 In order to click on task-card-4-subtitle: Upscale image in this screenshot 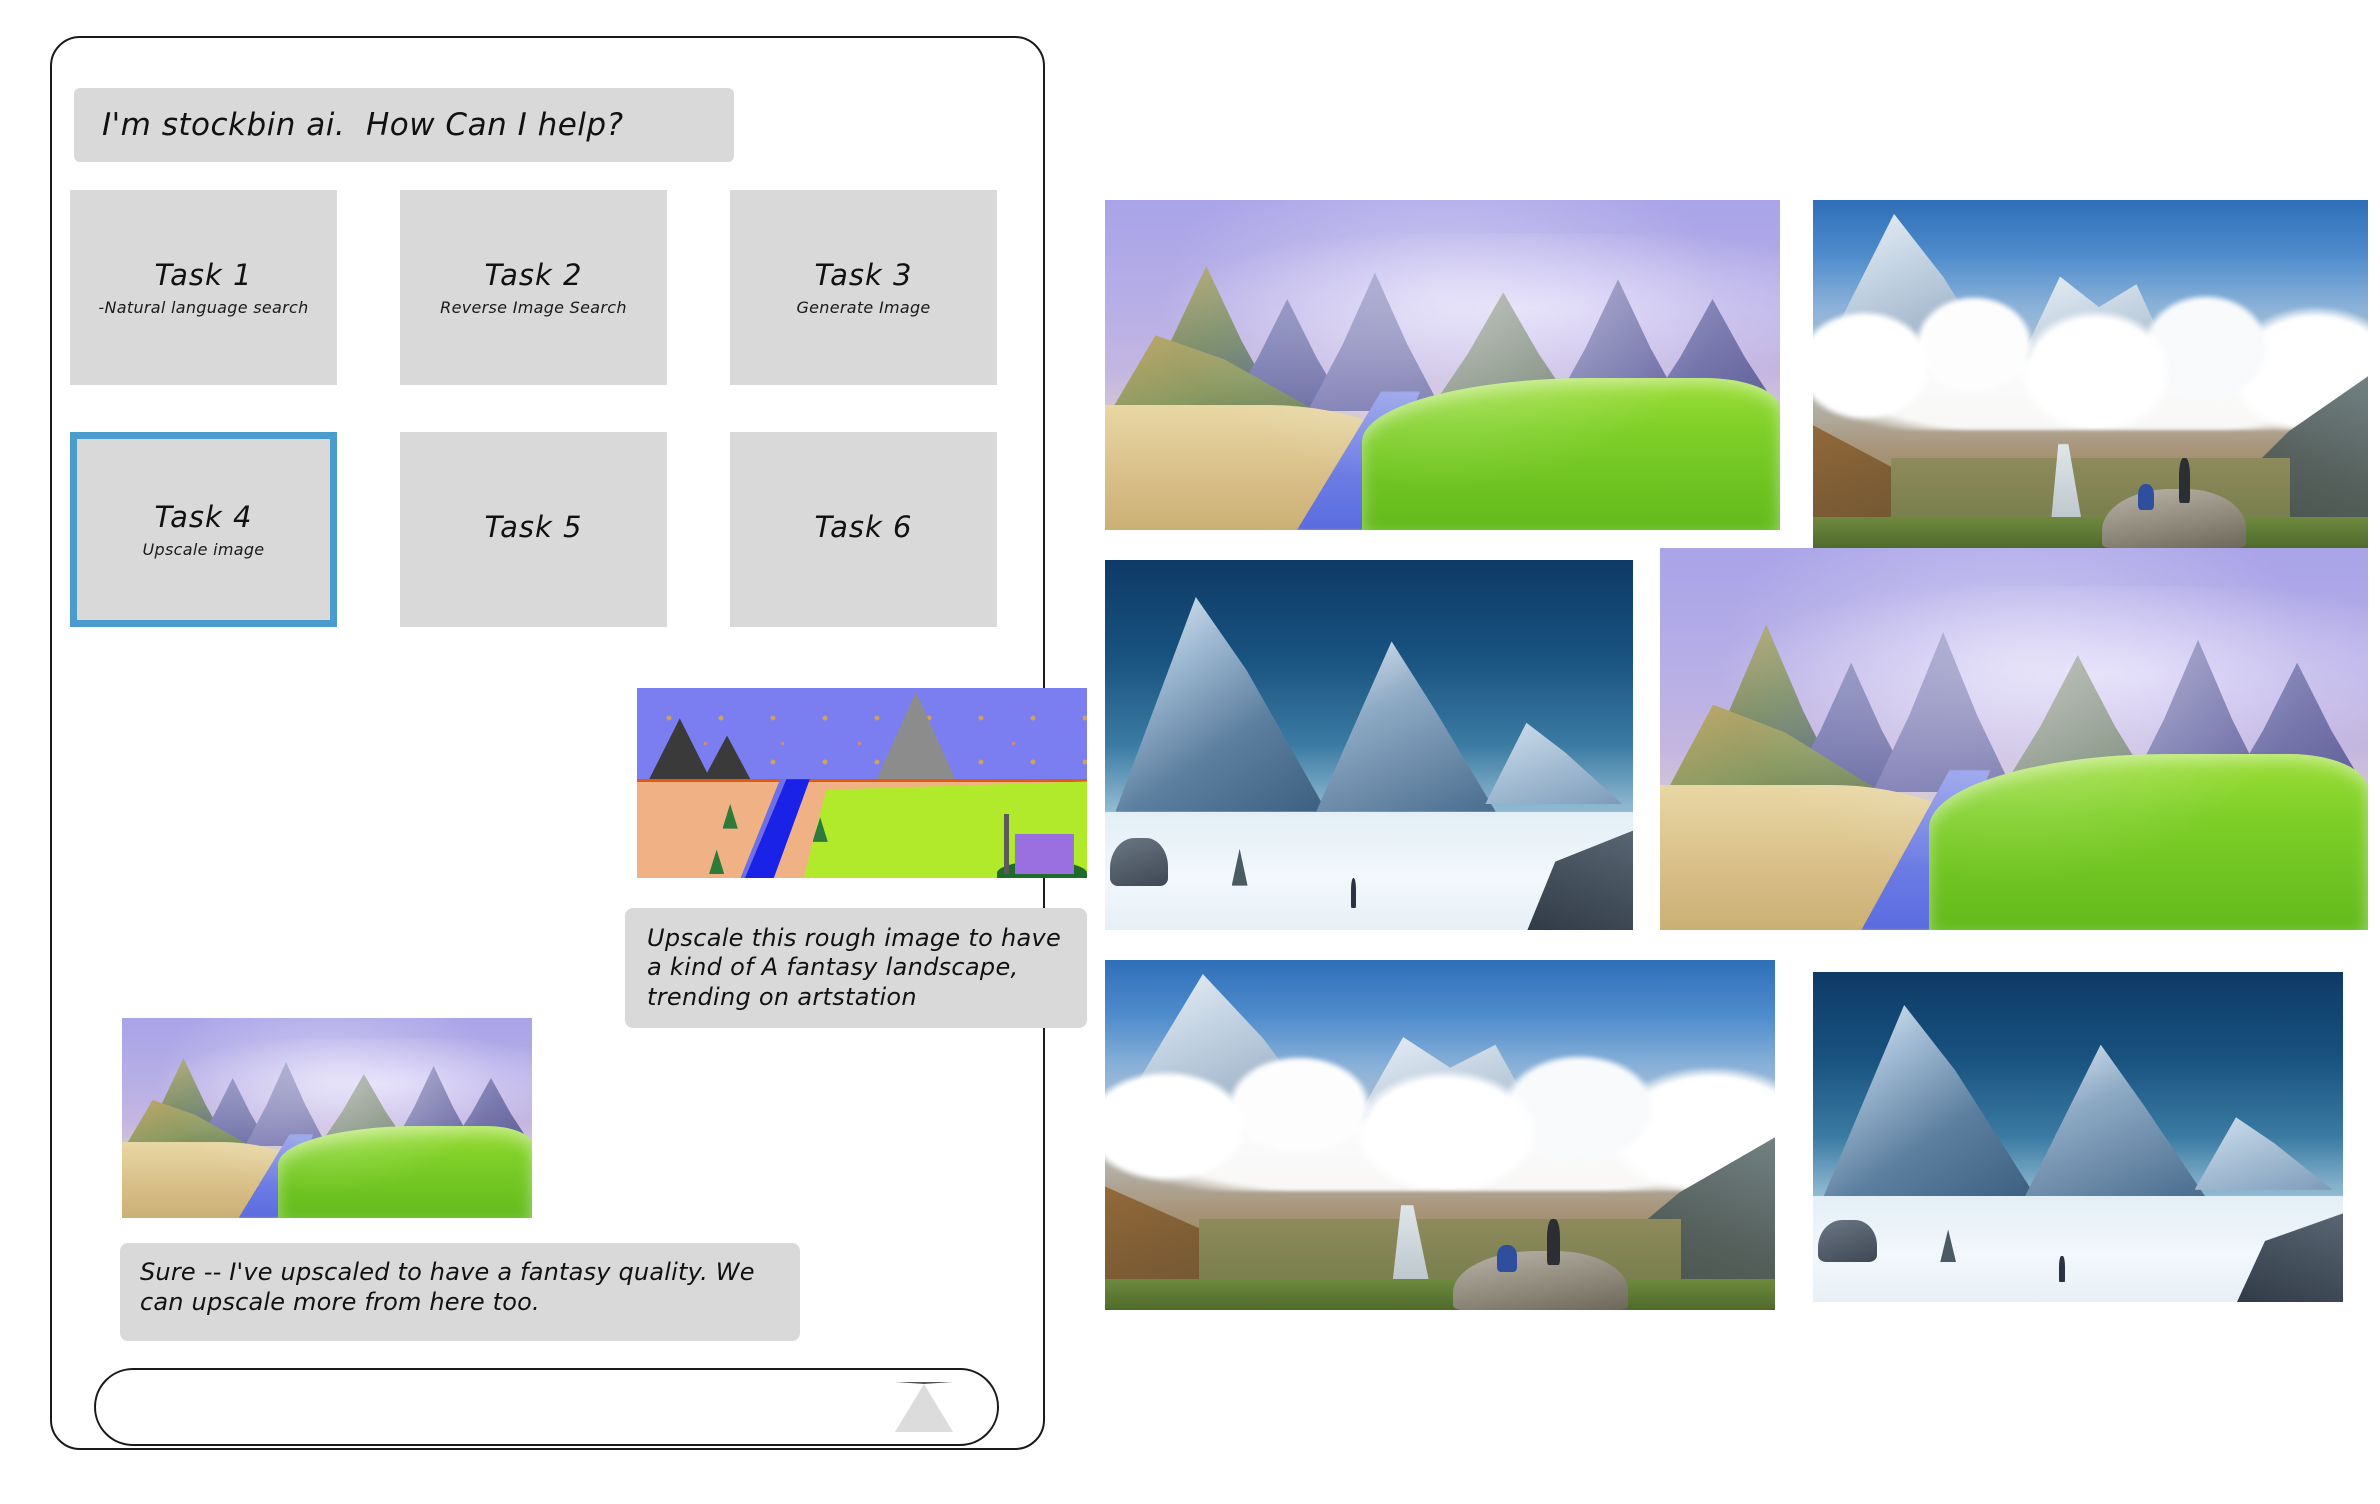, I will do `click(203, 549)`.